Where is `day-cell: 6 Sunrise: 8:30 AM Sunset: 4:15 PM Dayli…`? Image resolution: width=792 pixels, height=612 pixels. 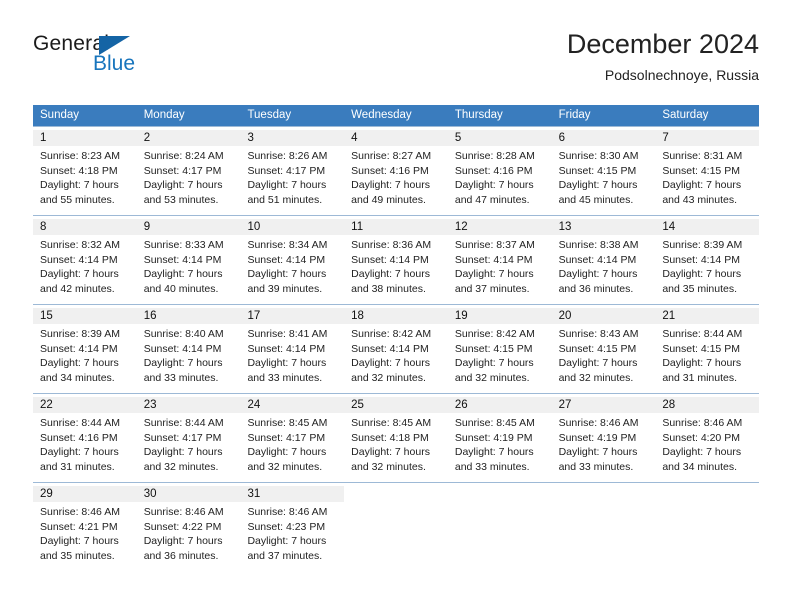 day-cell: 6 Sunrise: 8:30 AM Sunset: 4:15 PM Dayli… is located at coordinates (603, 171).